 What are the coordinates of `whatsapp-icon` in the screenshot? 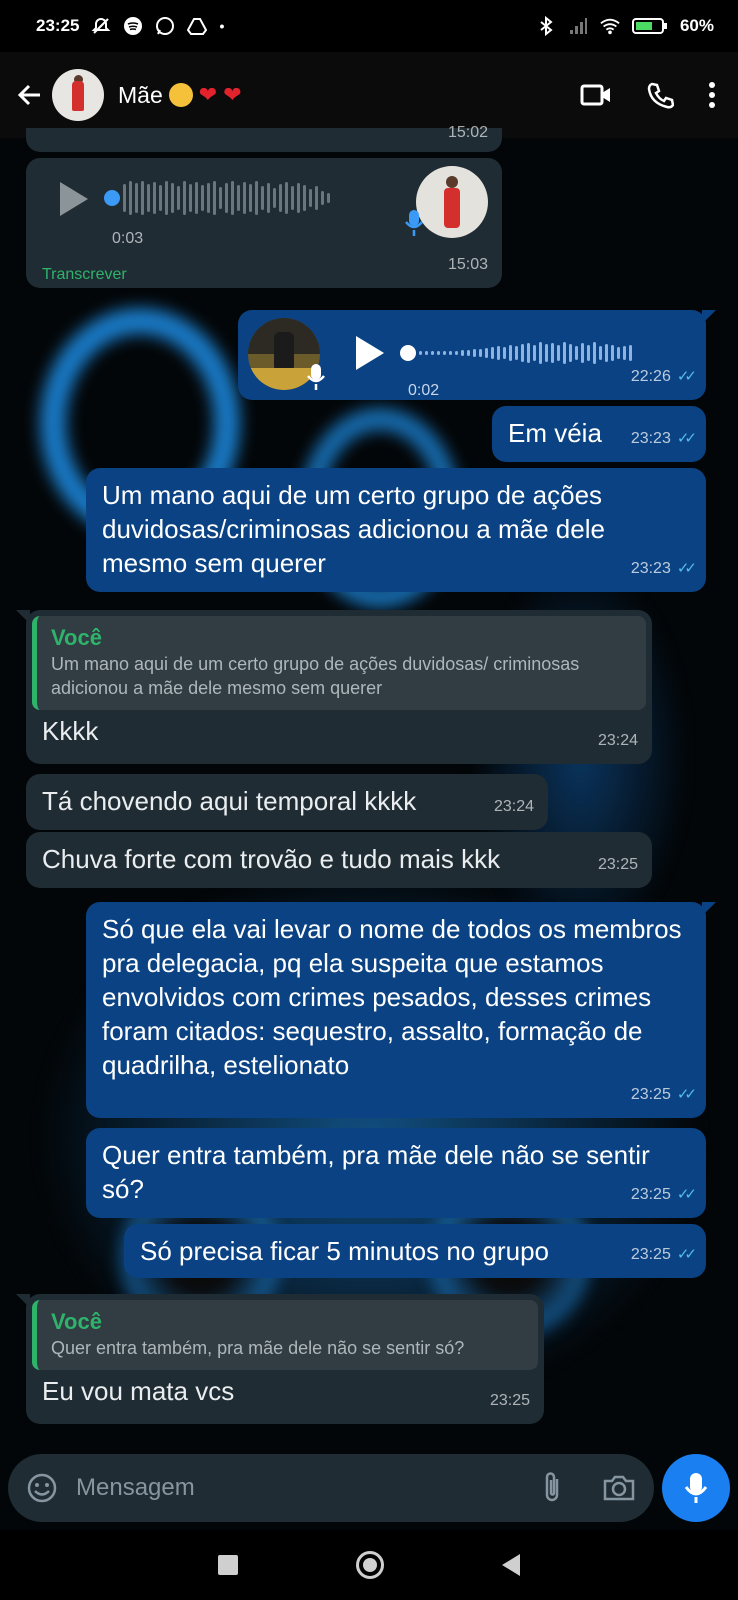 It's located at (165, 26).